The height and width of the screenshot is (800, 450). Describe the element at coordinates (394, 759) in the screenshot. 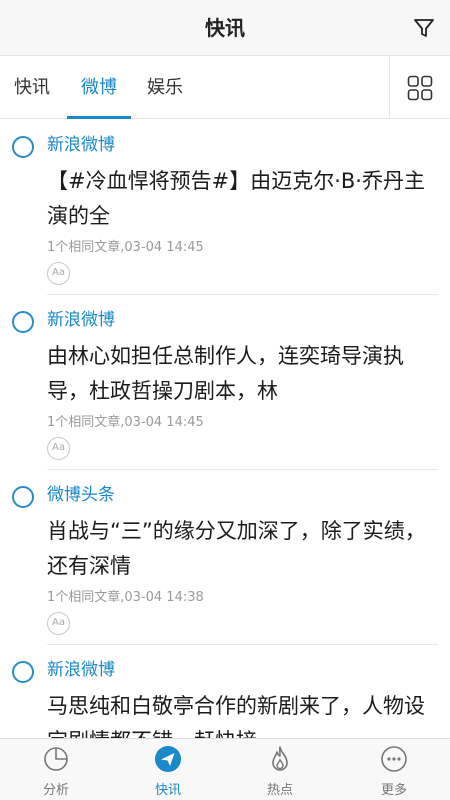

I see `more-icon` at that location.